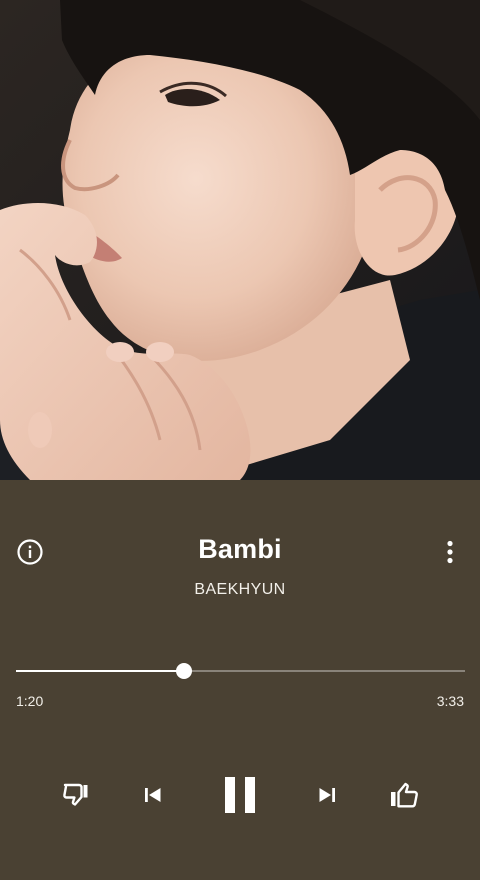 This screenshot has width=480, height=880. I want to click on skip-previous-icon, so click(153, 795).